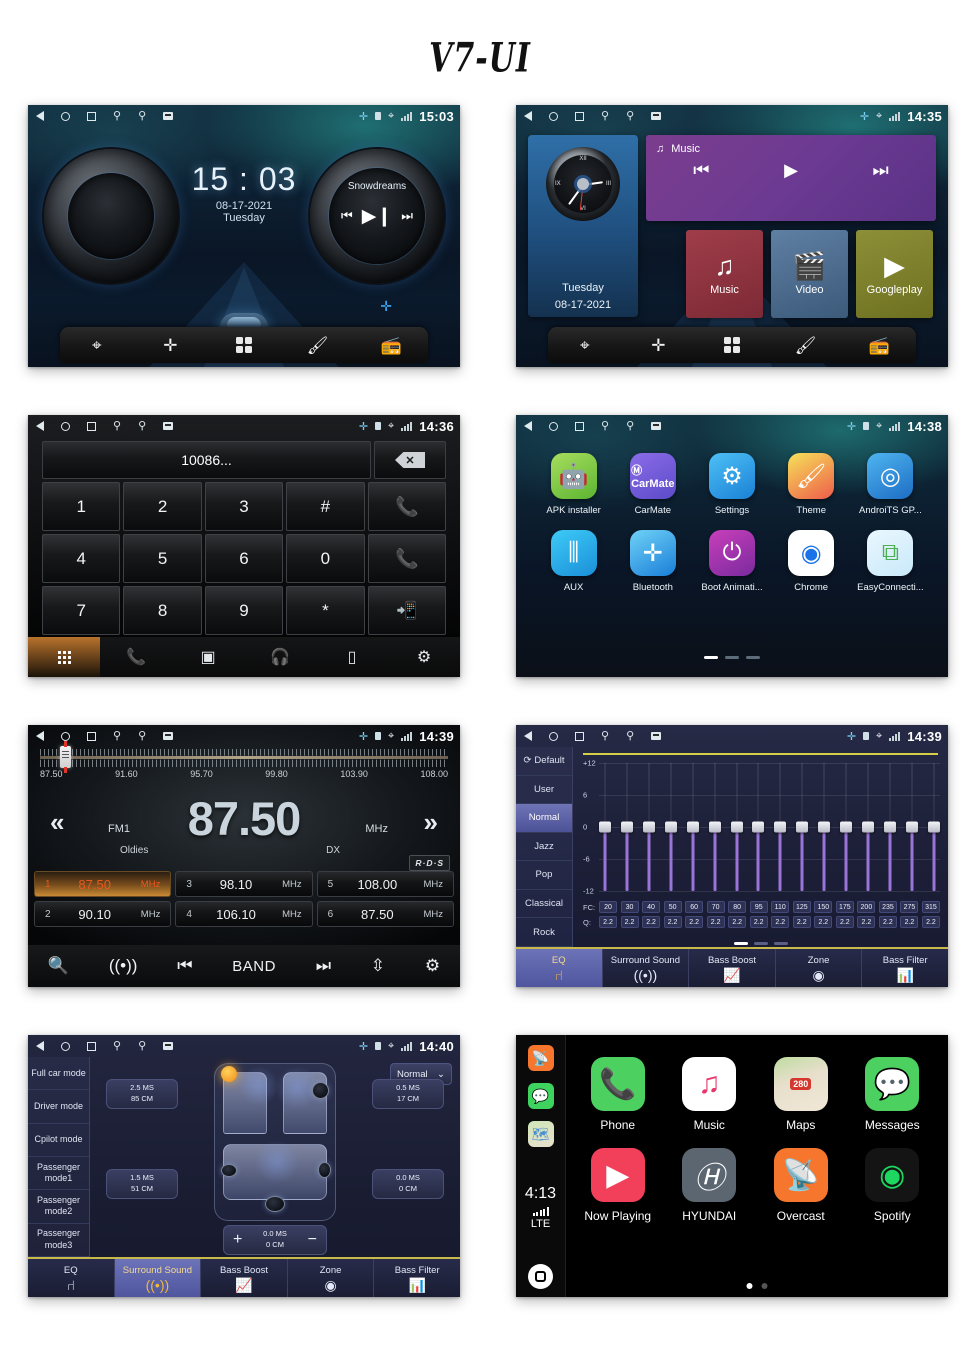 The image size is (960, 1355). Describe the element at coordinates (280, 657) in the screenshot. I see `tab-bt-audio: 🎧` at that location.